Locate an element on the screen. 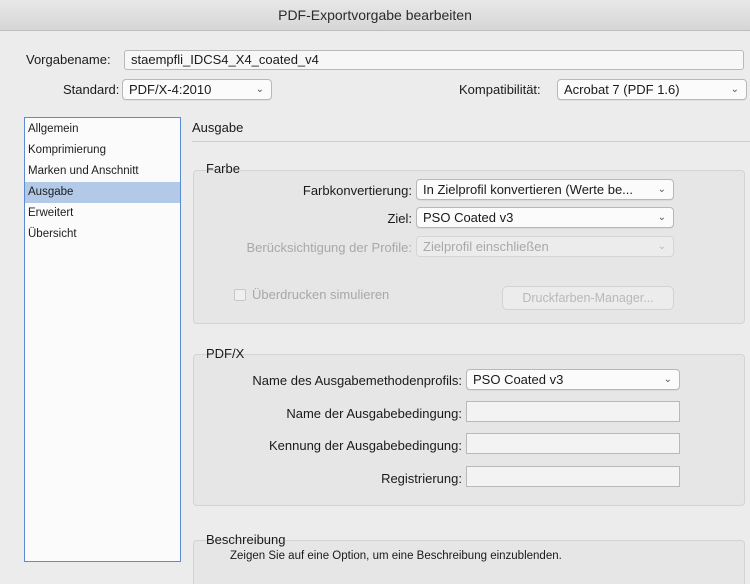 The height and width of the screenshot is (584, 750). overprint-label: Überdrucken simulieren is located at coordinates (321, 294).